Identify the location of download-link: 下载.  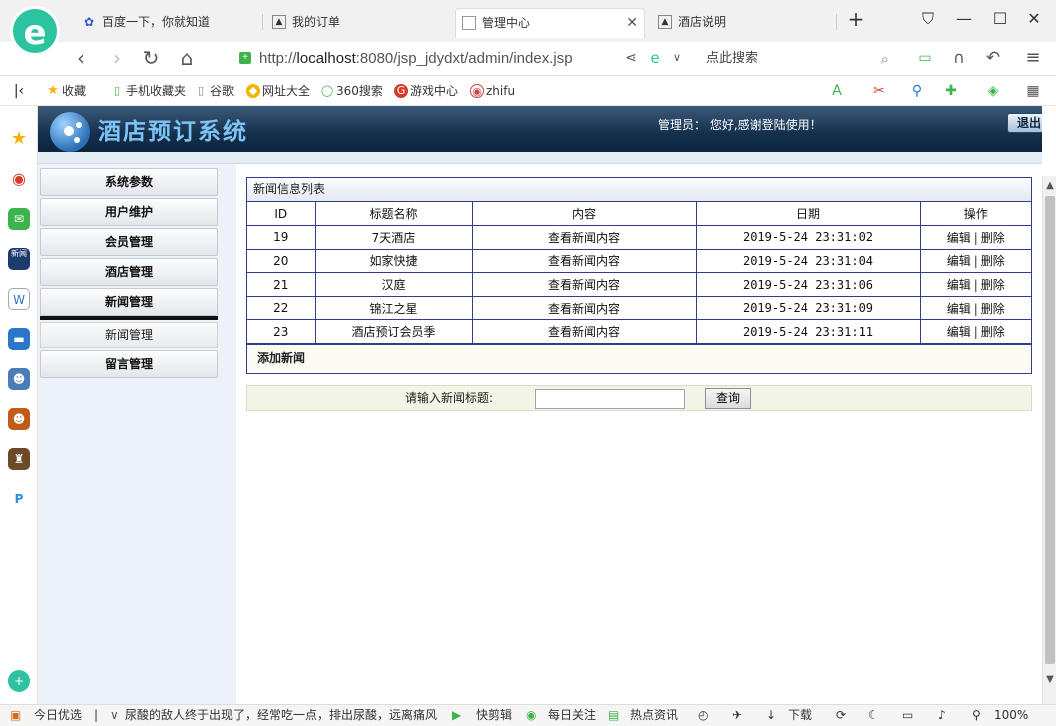
(800, 715).